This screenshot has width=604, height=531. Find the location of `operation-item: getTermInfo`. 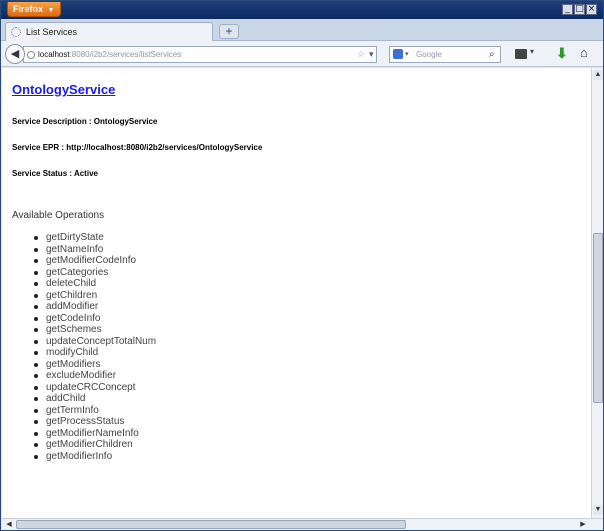

operation-item: getTermInfo is located at coordinates (95, 411).